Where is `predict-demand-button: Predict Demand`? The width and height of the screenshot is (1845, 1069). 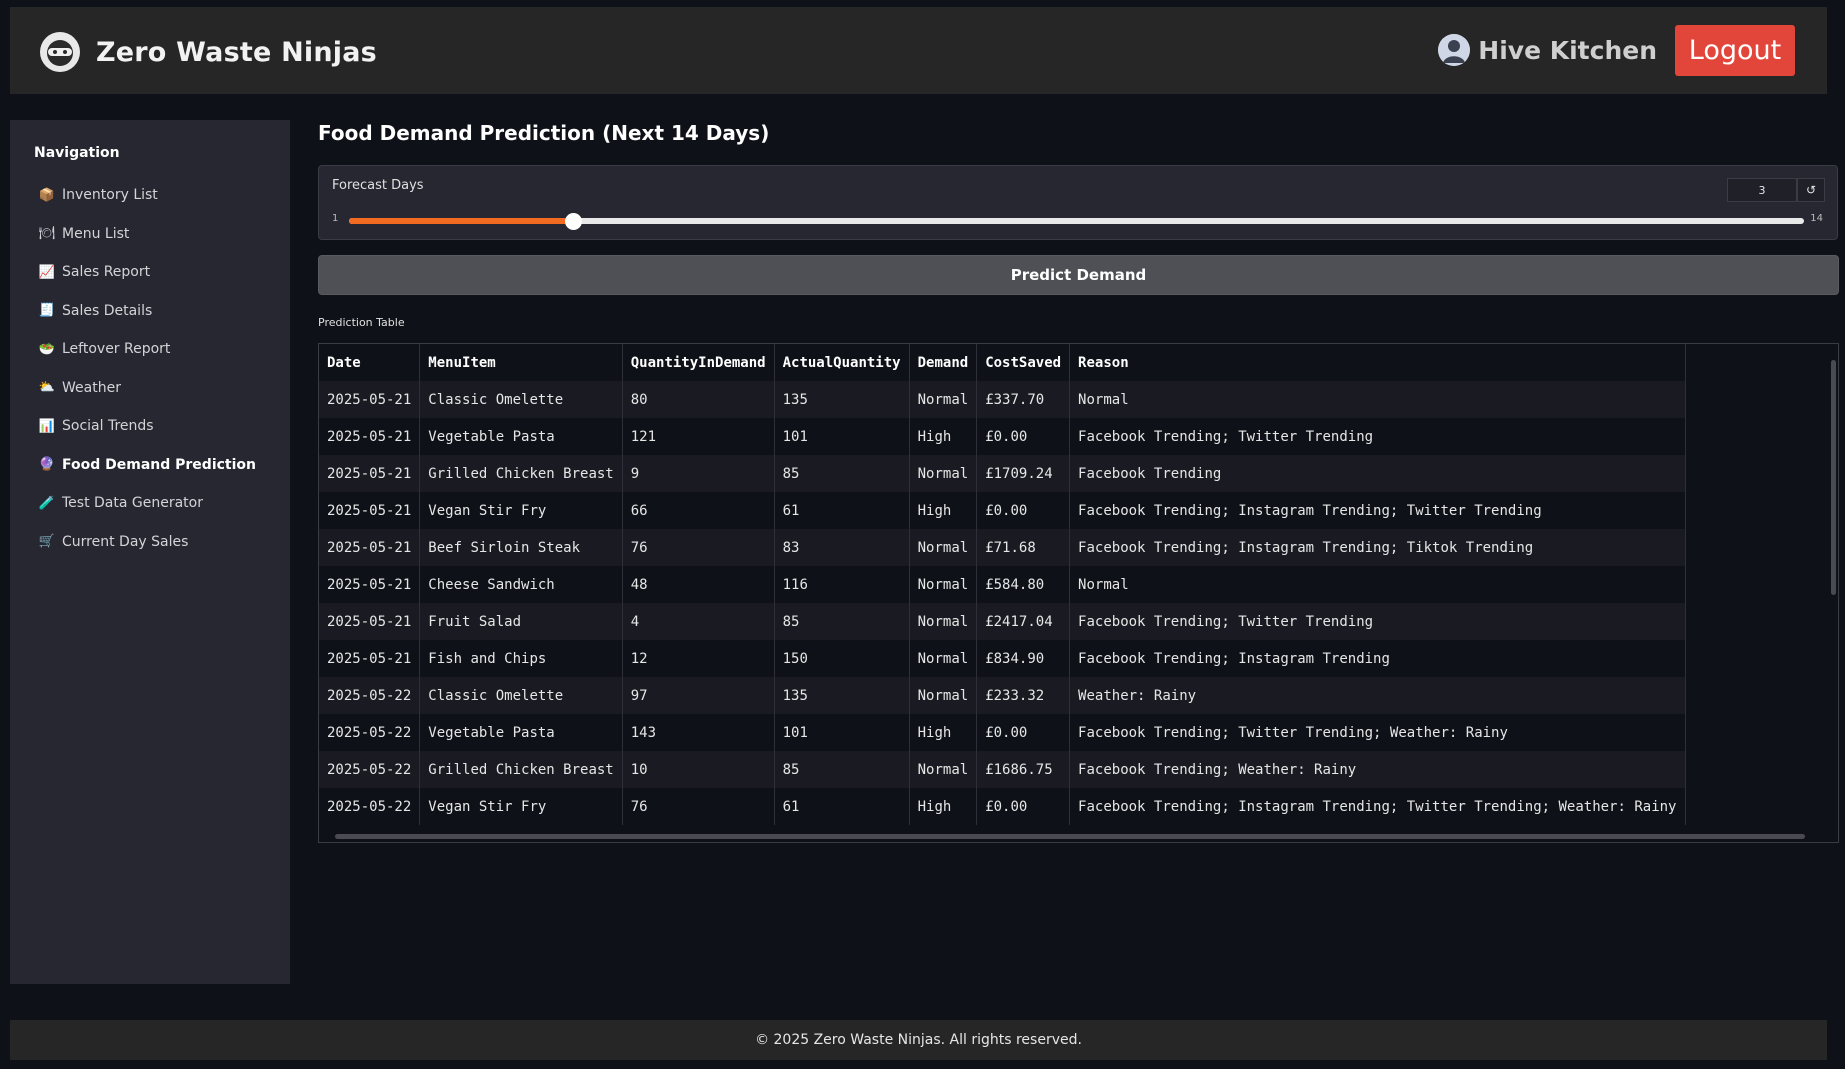 predict-demand-button: Predict Demand is located at coordinates (1078, 275).